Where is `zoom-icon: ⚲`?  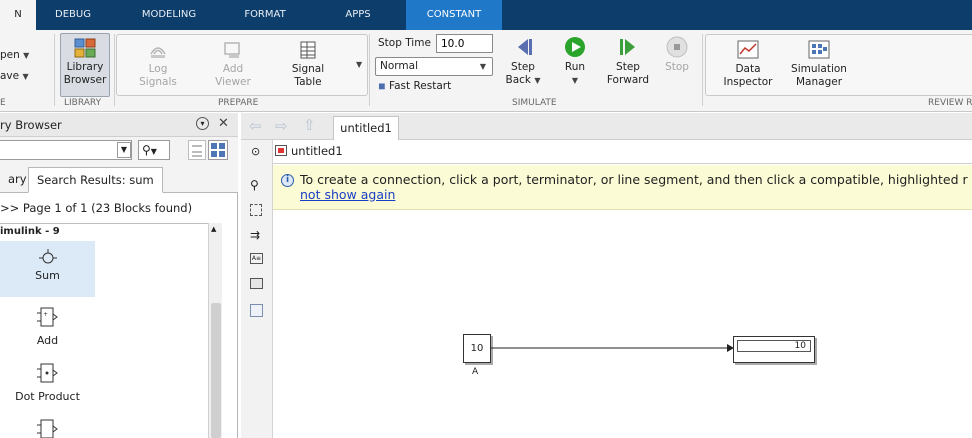
zoom-icon: ⚲ is located at coordinates (254, 185).